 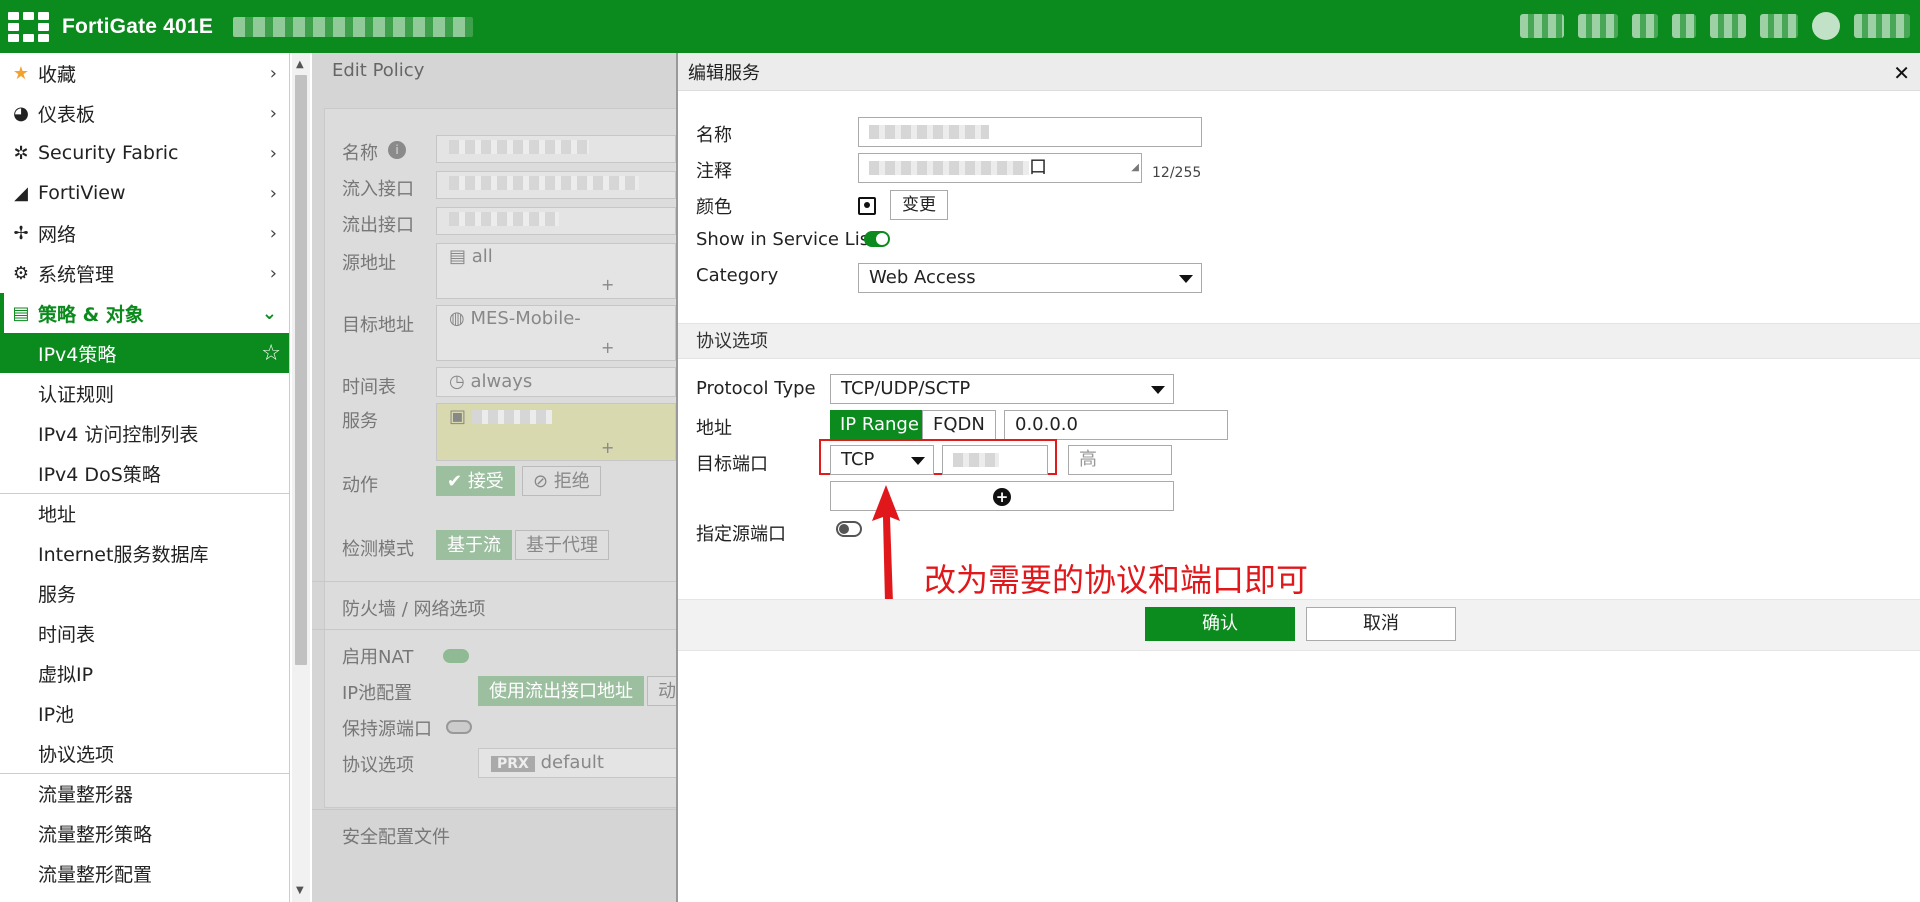 I want to click on chevron-down-icon, so click(x=1186, y=279).